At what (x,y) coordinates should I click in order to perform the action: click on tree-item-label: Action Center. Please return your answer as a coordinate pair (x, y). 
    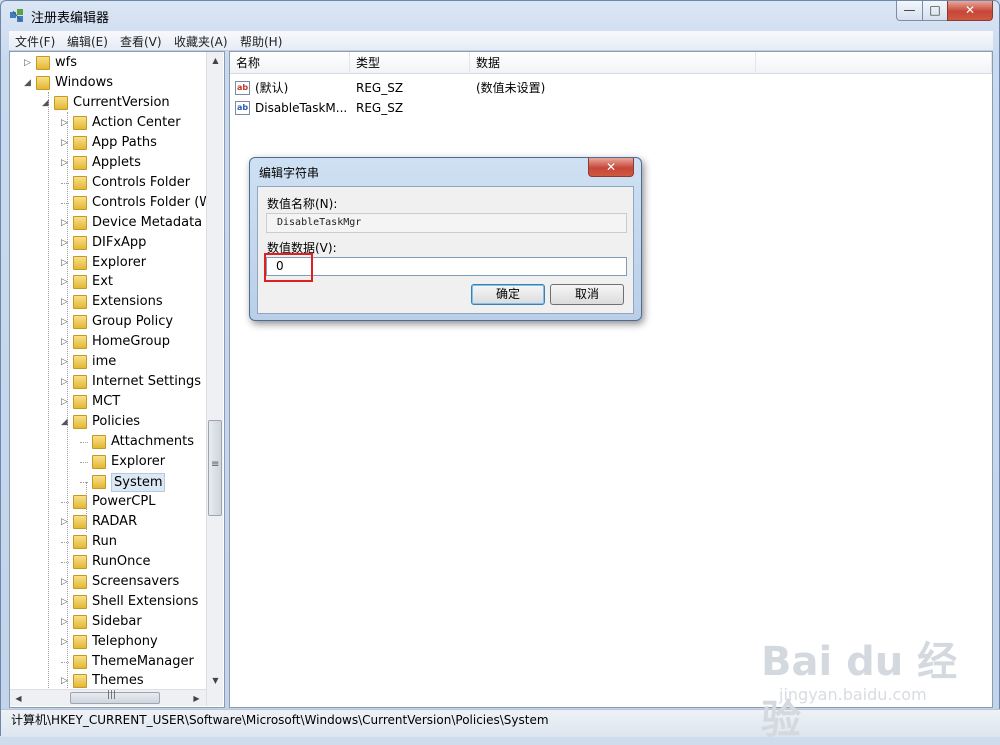
    Looking at the image, I should click on (136, 122).